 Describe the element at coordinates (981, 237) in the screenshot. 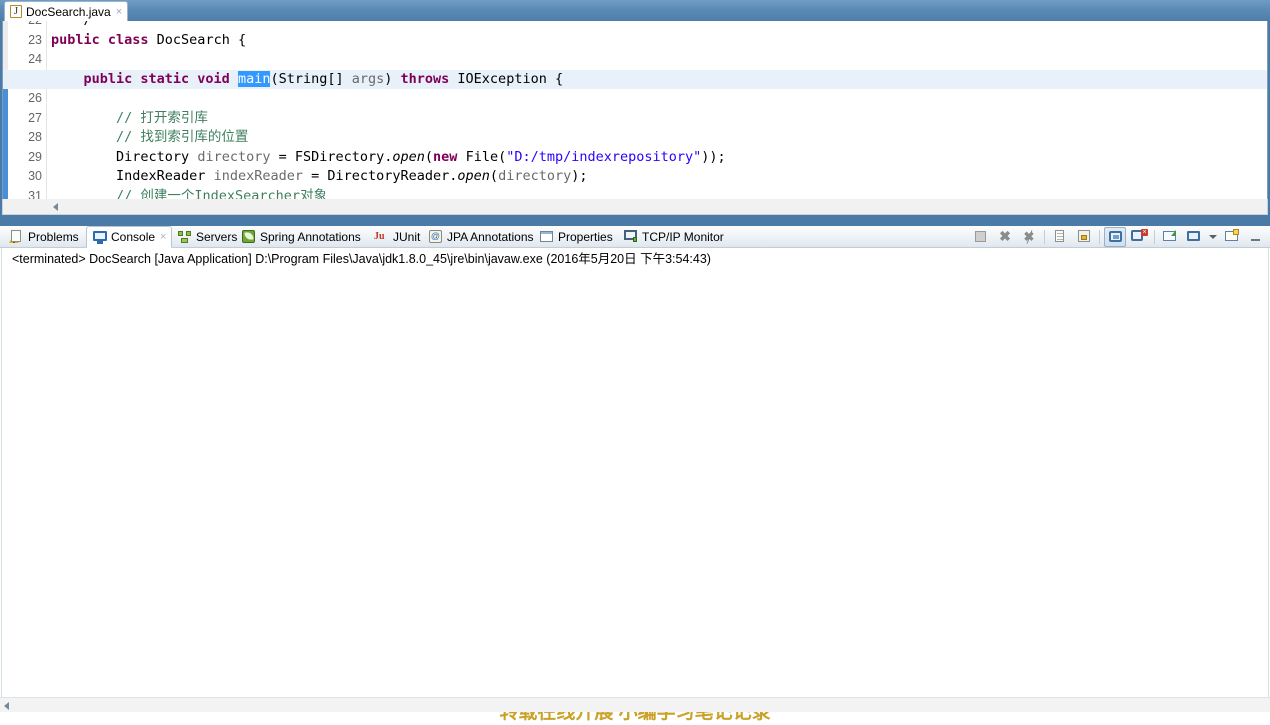

I see `terminate-button` at that location.